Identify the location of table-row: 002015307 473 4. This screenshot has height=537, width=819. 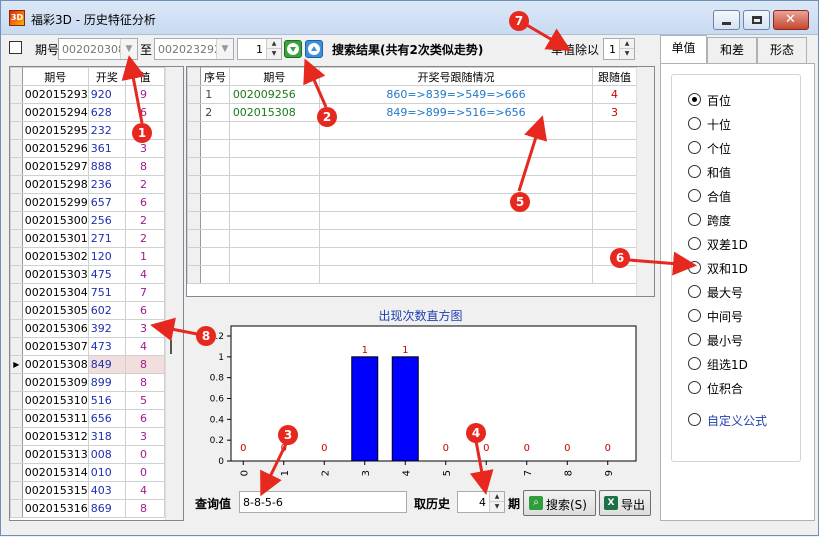
(88, 346).